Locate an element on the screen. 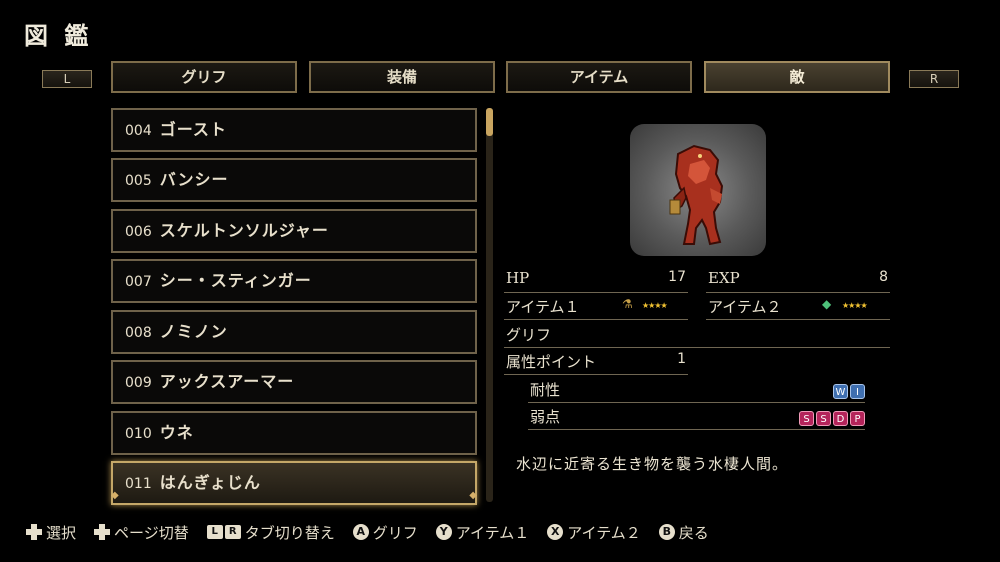 The height and width of the screenshot is (562, 1000). page-title: 図 鑑 is located at coordinates (58, 35).